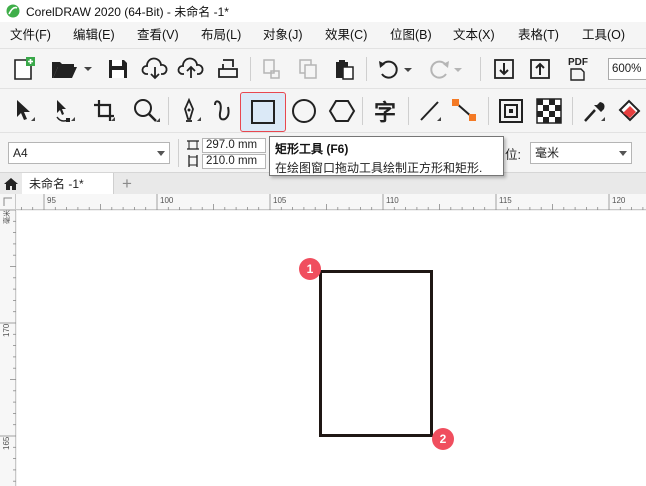 The height and width of the screenshot is (486, 646). I want to click on ruler-corner, so click(8, 202).